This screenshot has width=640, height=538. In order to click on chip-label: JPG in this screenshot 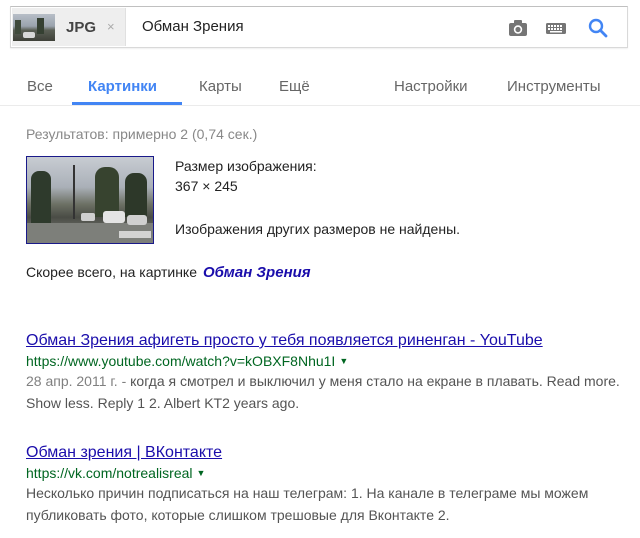, I will do `click(81, 27)`.